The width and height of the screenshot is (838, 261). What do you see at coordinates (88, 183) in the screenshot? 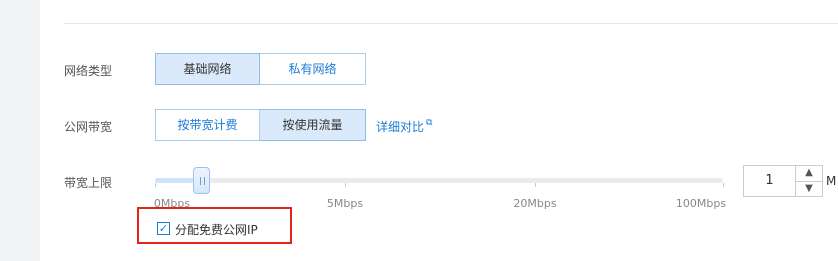
I see `bandwidth-limit-label: 带宽上限` at bounding box center [88, 183].